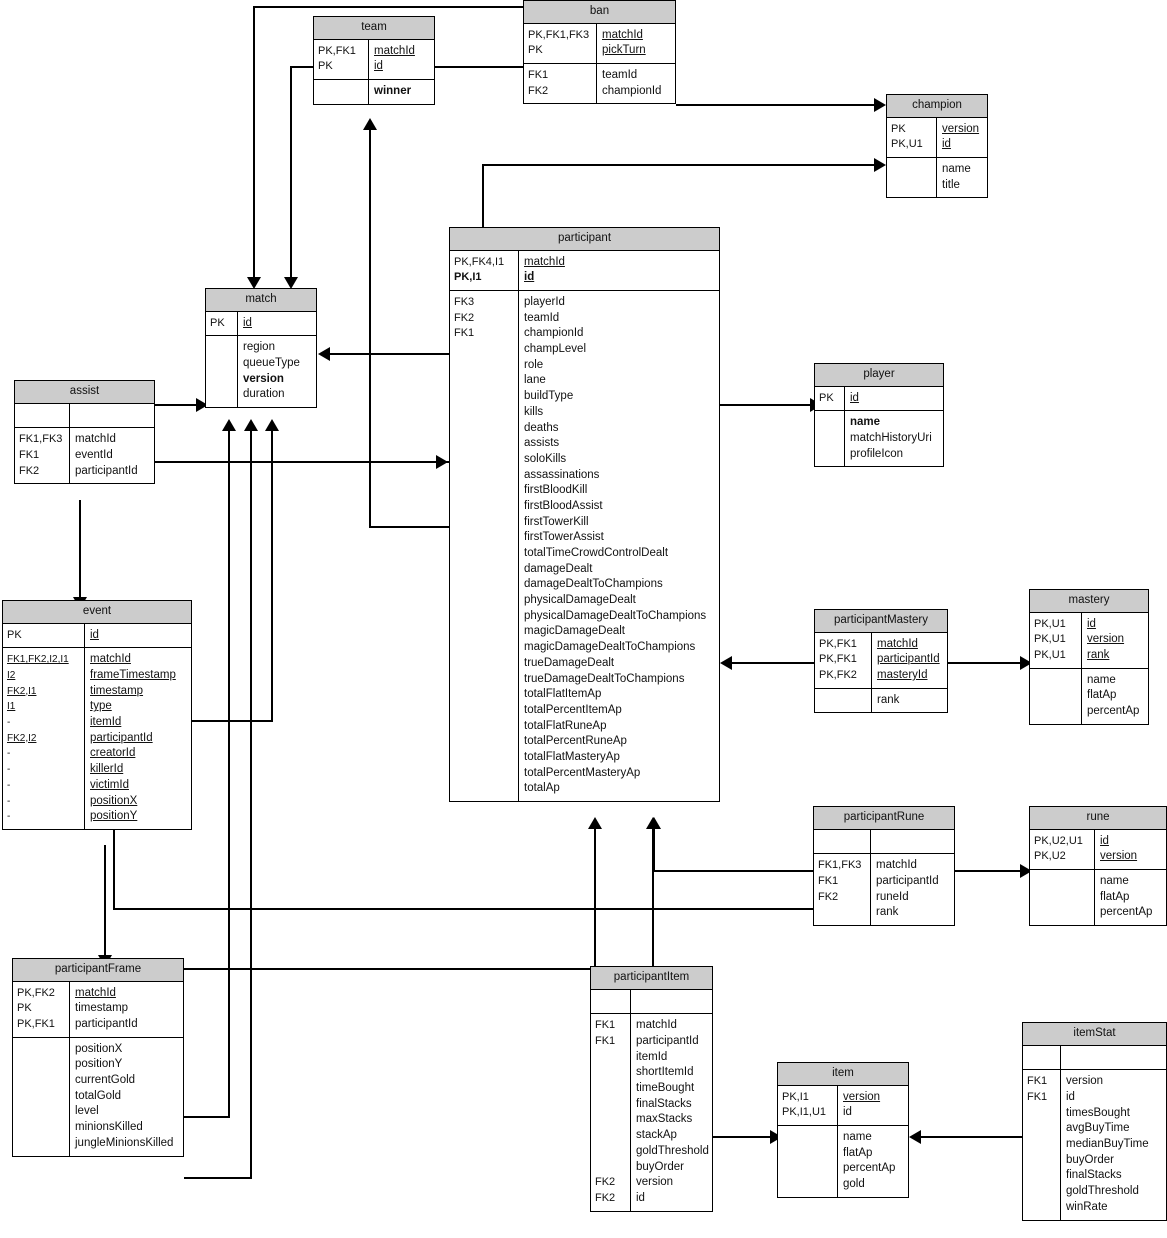 Image resolution: width=1167 pixels, height=1238 pixels. I want to click on line-pframe-match-h1, so click(207, 1117).